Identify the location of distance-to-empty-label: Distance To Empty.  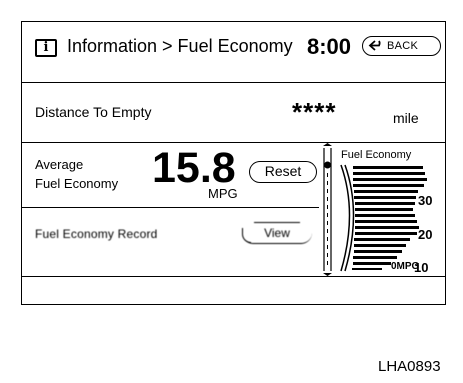
(93, 112).